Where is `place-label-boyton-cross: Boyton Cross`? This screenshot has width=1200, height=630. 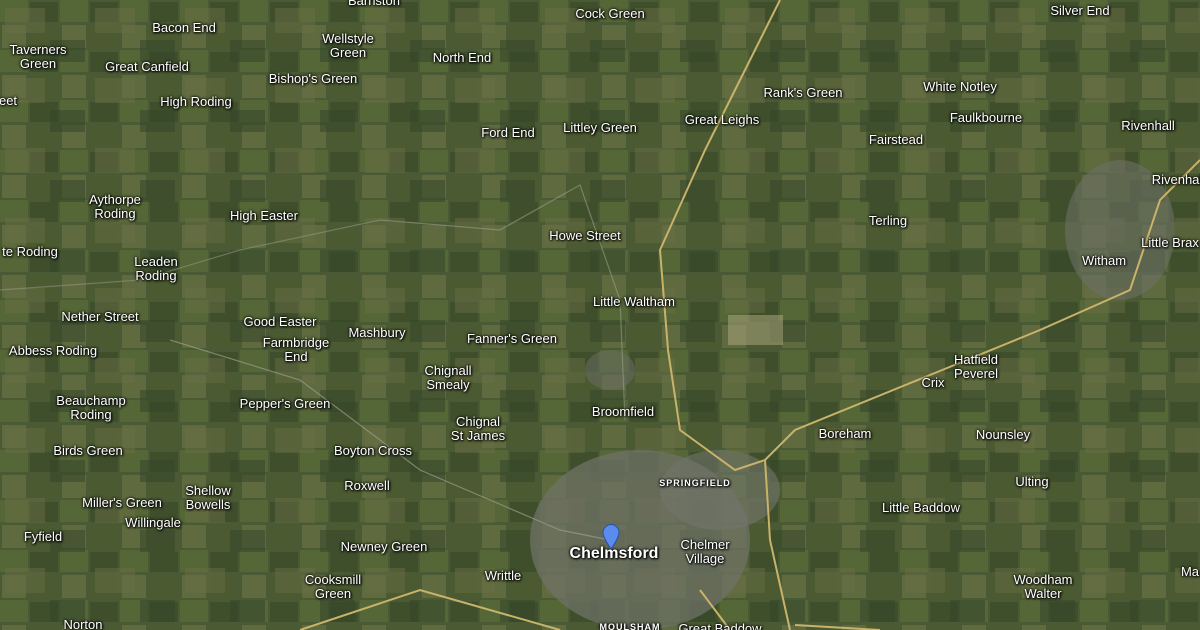
place-label-boyton-cross: Boyton Cross is located at coordinates (373, 450).